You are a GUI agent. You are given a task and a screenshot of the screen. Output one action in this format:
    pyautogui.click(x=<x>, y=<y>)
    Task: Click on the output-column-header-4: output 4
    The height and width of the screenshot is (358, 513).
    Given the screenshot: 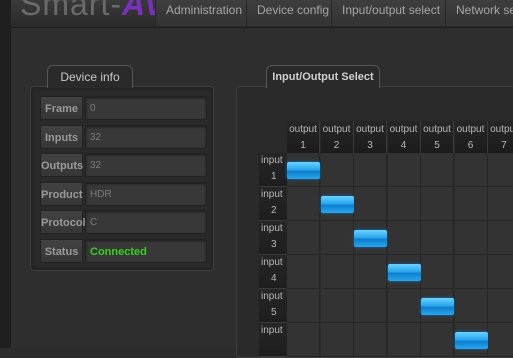 What is the action you would take?
    pyautogui.click(x=404, y=137)
    